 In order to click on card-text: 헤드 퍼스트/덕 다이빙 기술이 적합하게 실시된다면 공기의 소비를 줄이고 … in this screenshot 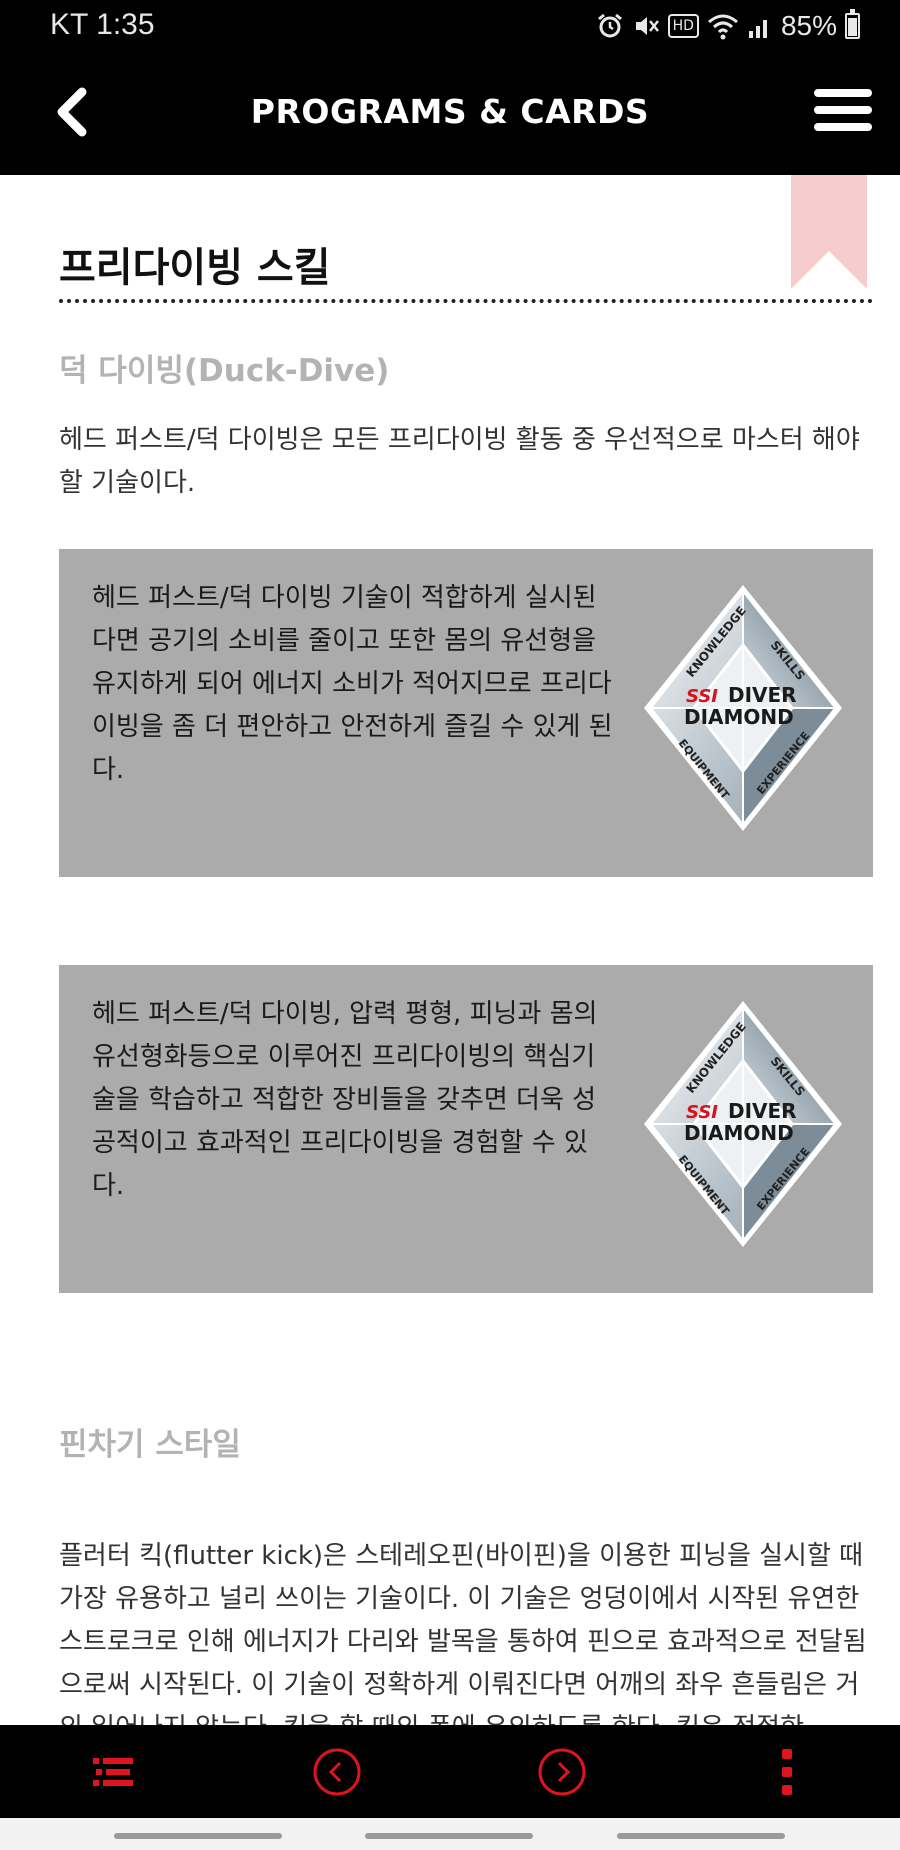, I will do `click(352, 684)`.